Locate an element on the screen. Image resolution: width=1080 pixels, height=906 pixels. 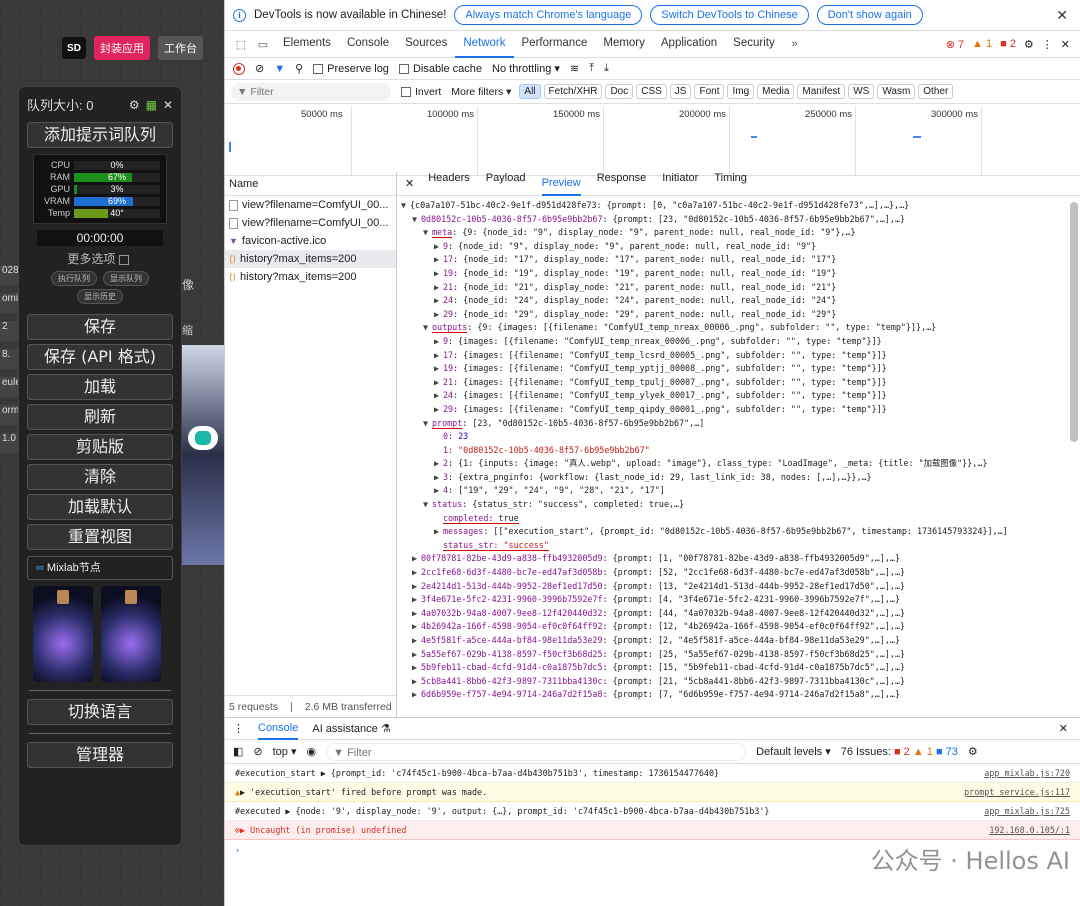
tab-memory: Memory is located at coordinates (624, 44).